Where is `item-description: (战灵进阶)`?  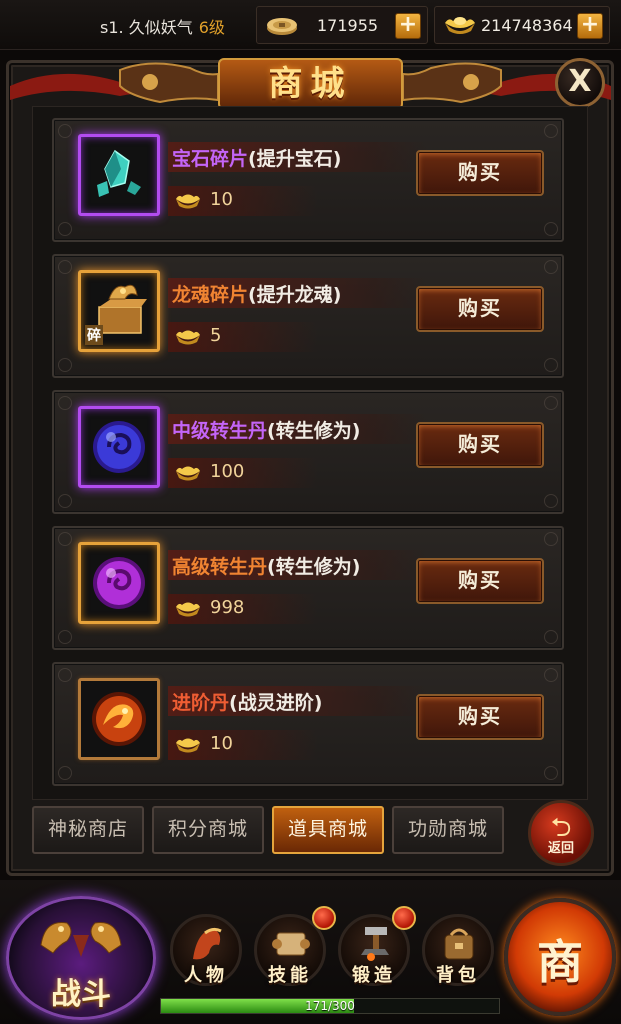 item-description: (战灵进阶) is located at coordinates (276, 703).